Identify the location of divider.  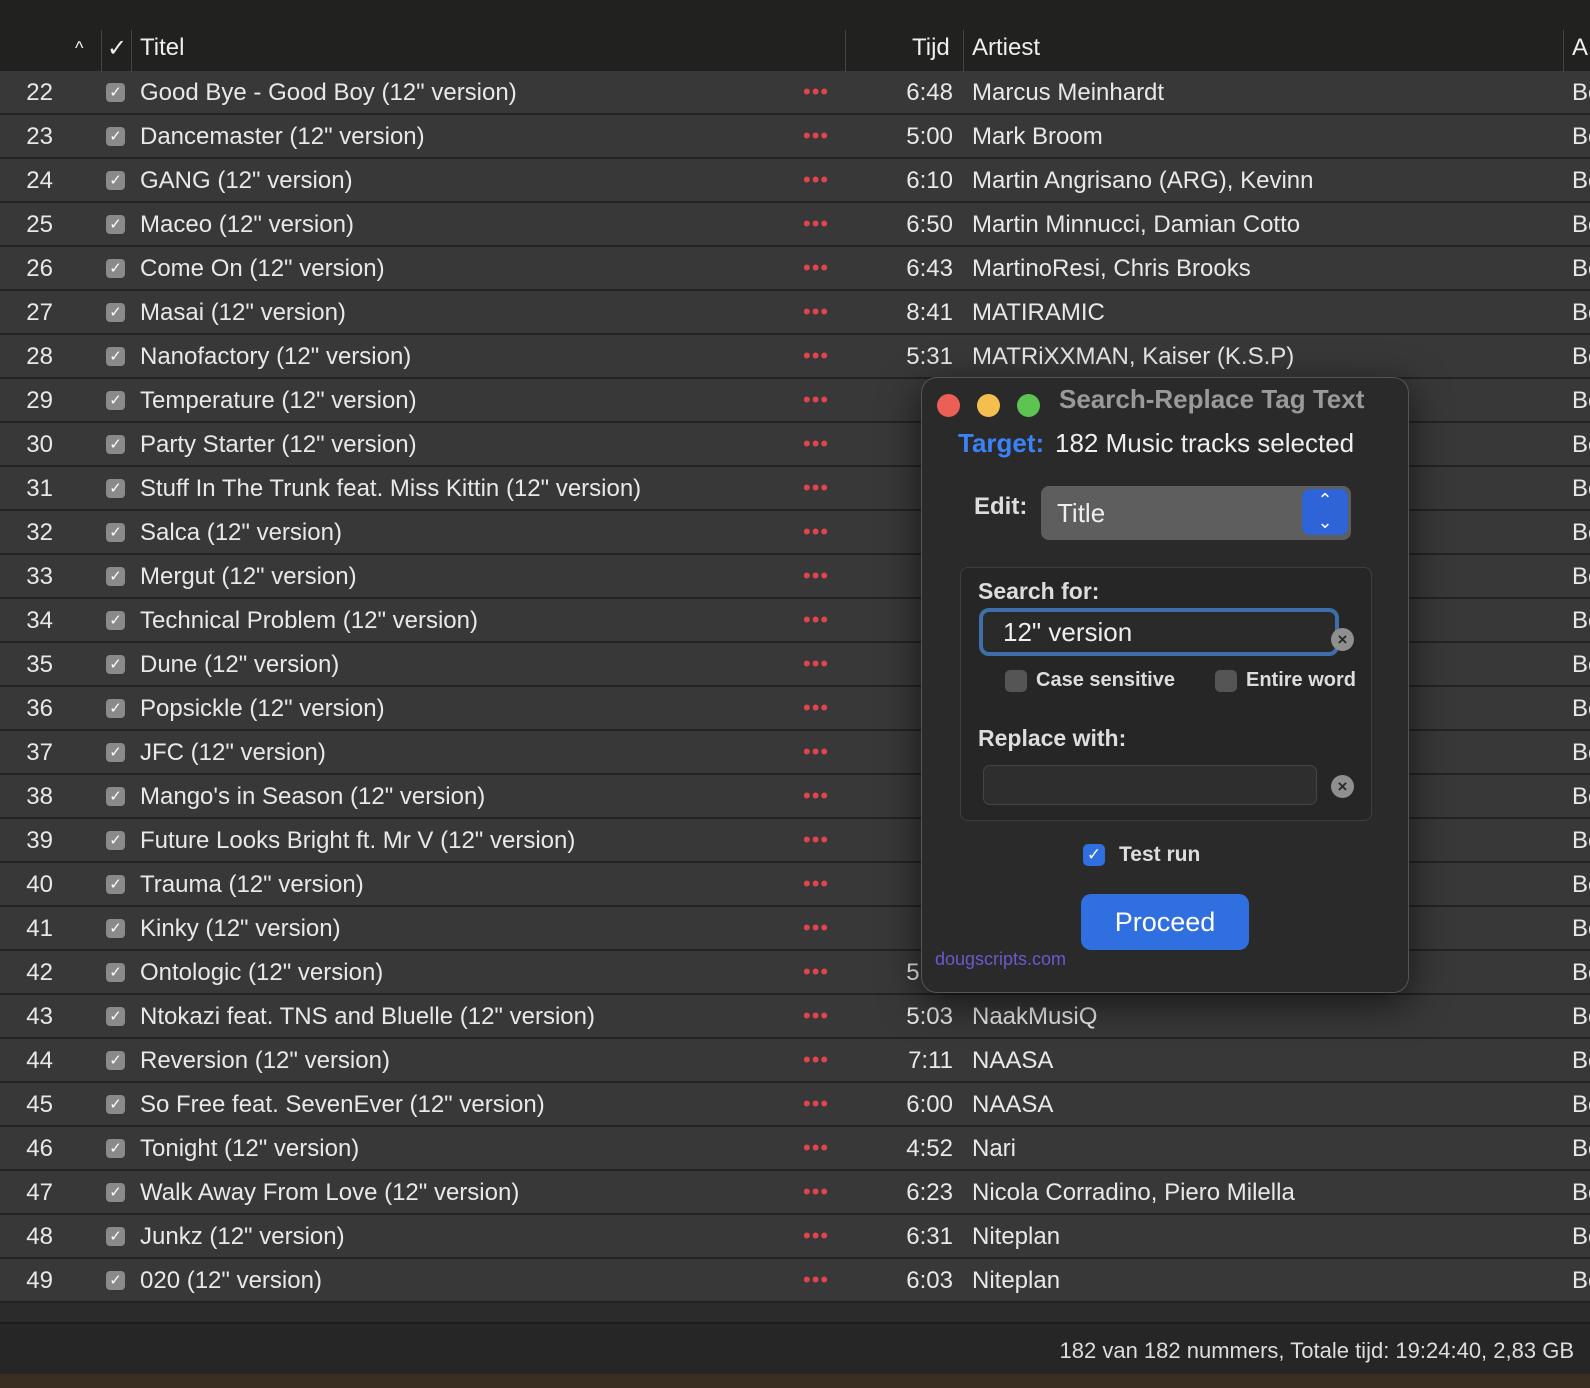
(845, 51).